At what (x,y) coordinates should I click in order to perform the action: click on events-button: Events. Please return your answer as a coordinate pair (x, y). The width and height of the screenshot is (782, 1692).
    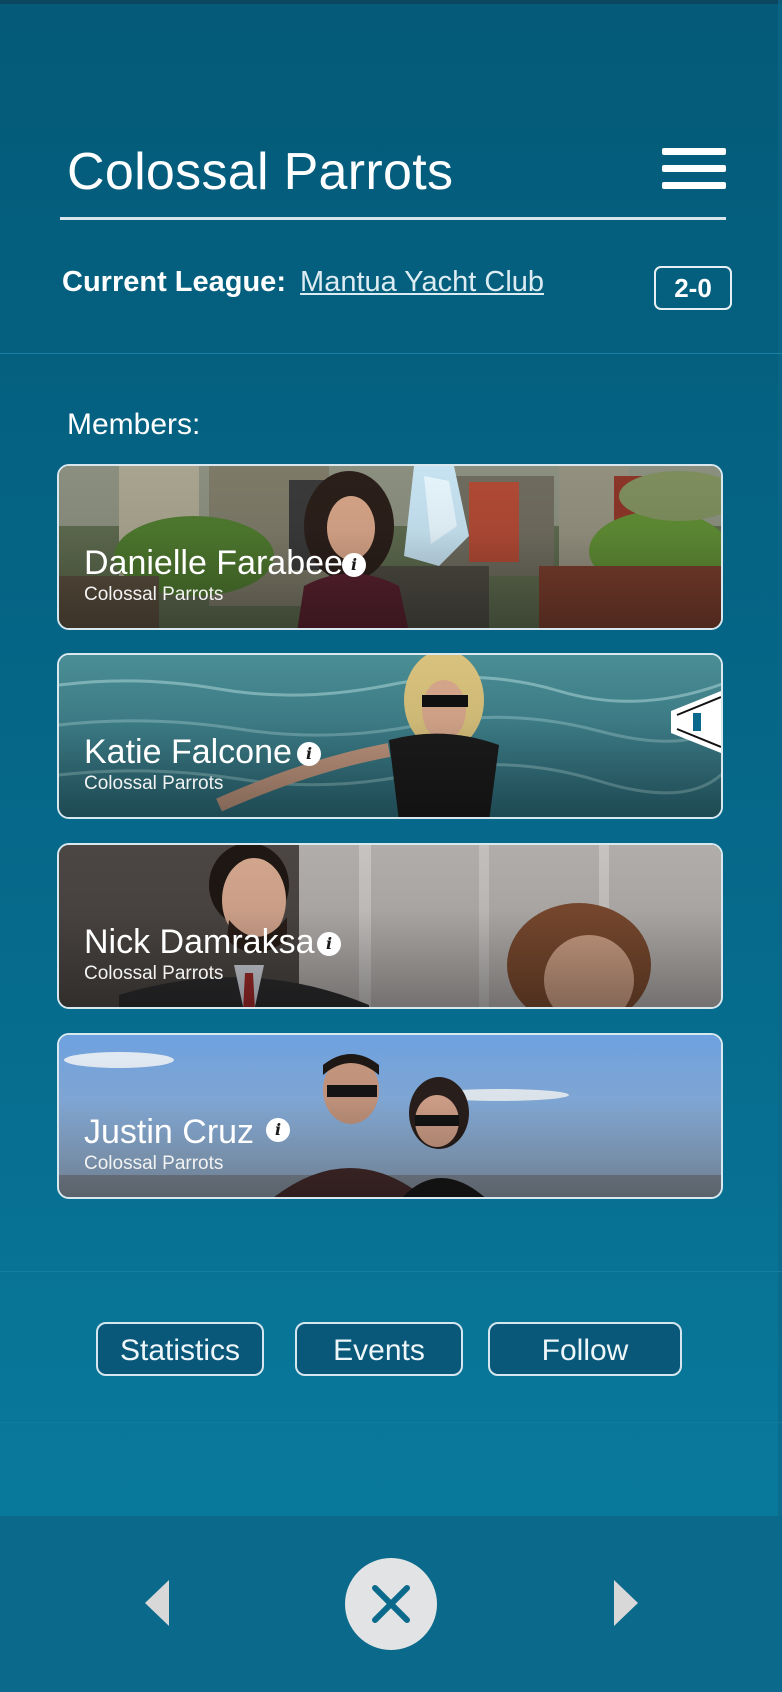
    Looking at the image, I should click on (379, 1349).